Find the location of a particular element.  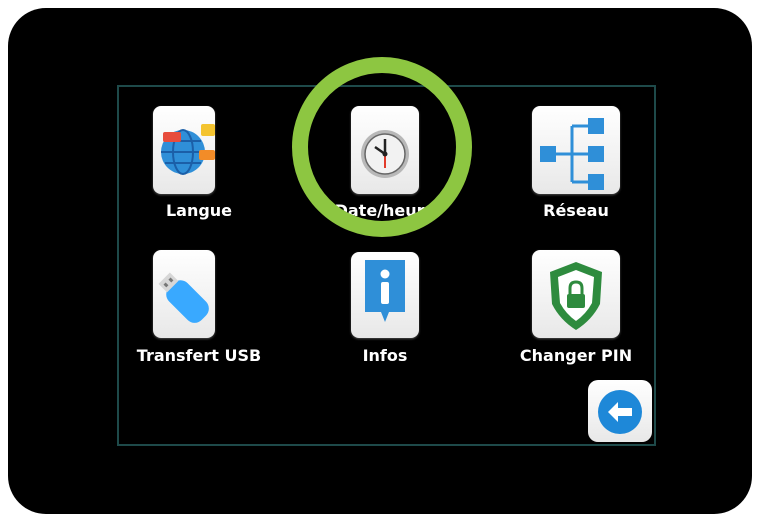

langue-label: Langue is located at coordinates (199, 210).